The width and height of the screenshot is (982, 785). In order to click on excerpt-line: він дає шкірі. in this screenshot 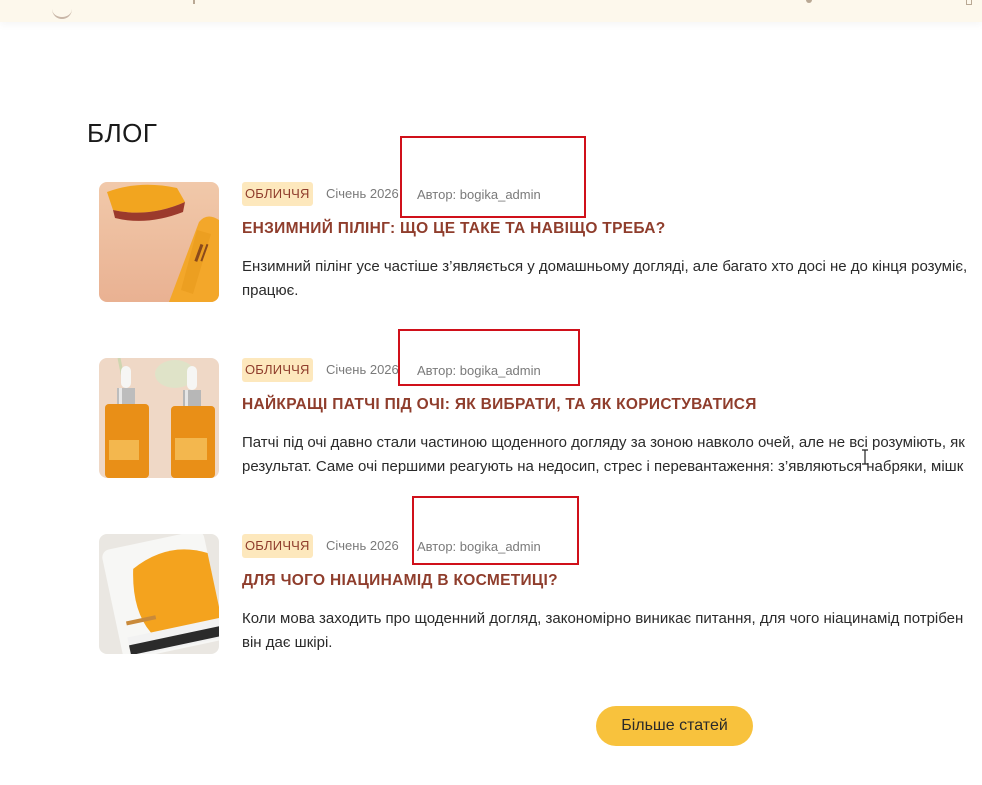, I will do `click(287, 642)`.